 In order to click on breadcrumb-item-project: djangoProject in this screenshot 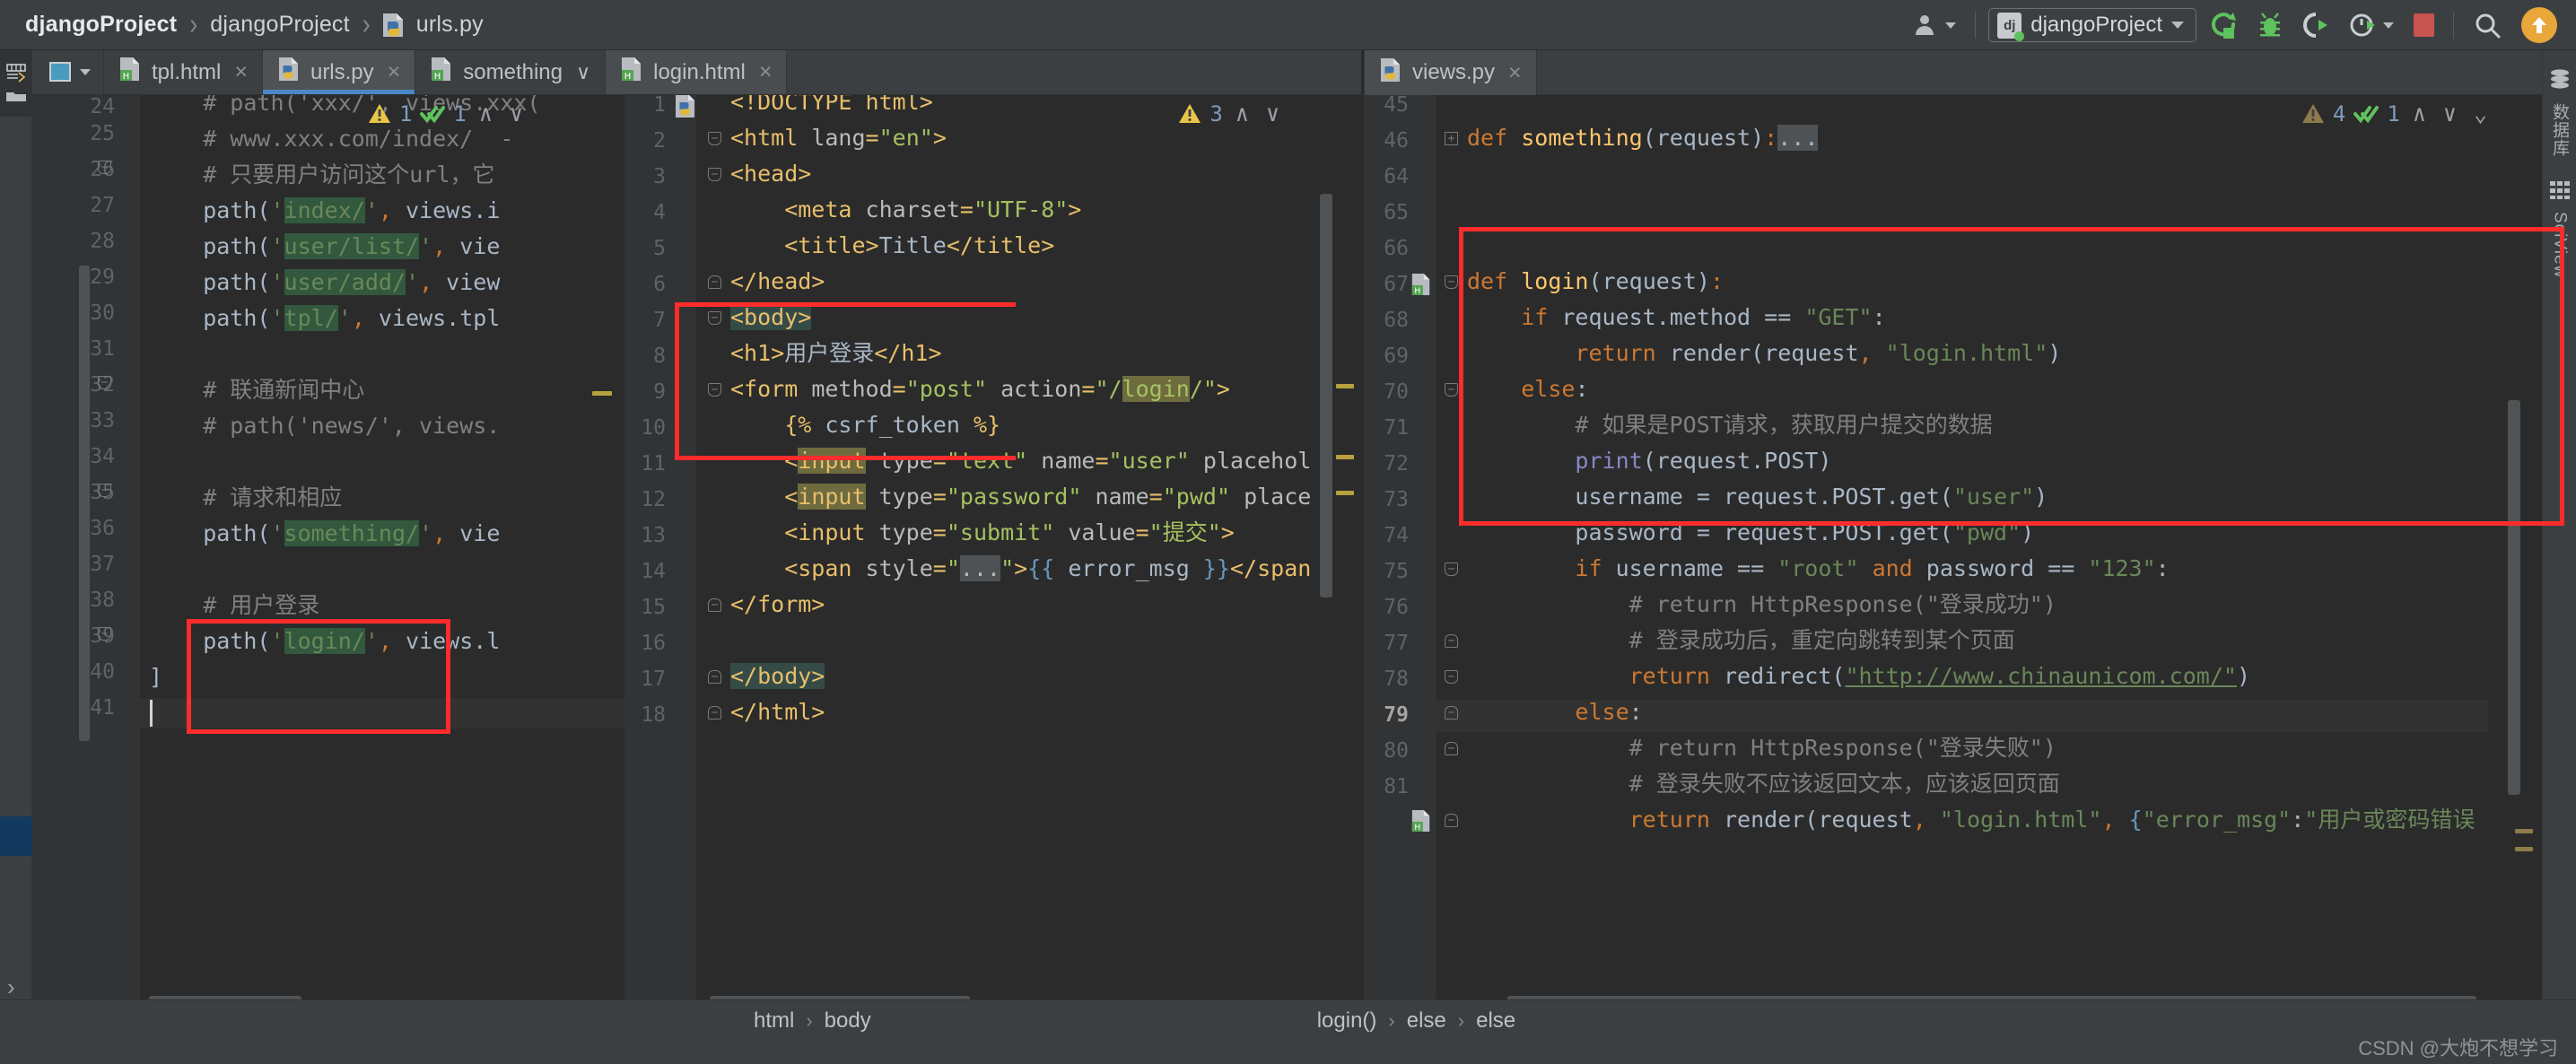, I will do `click(101, 25)`.